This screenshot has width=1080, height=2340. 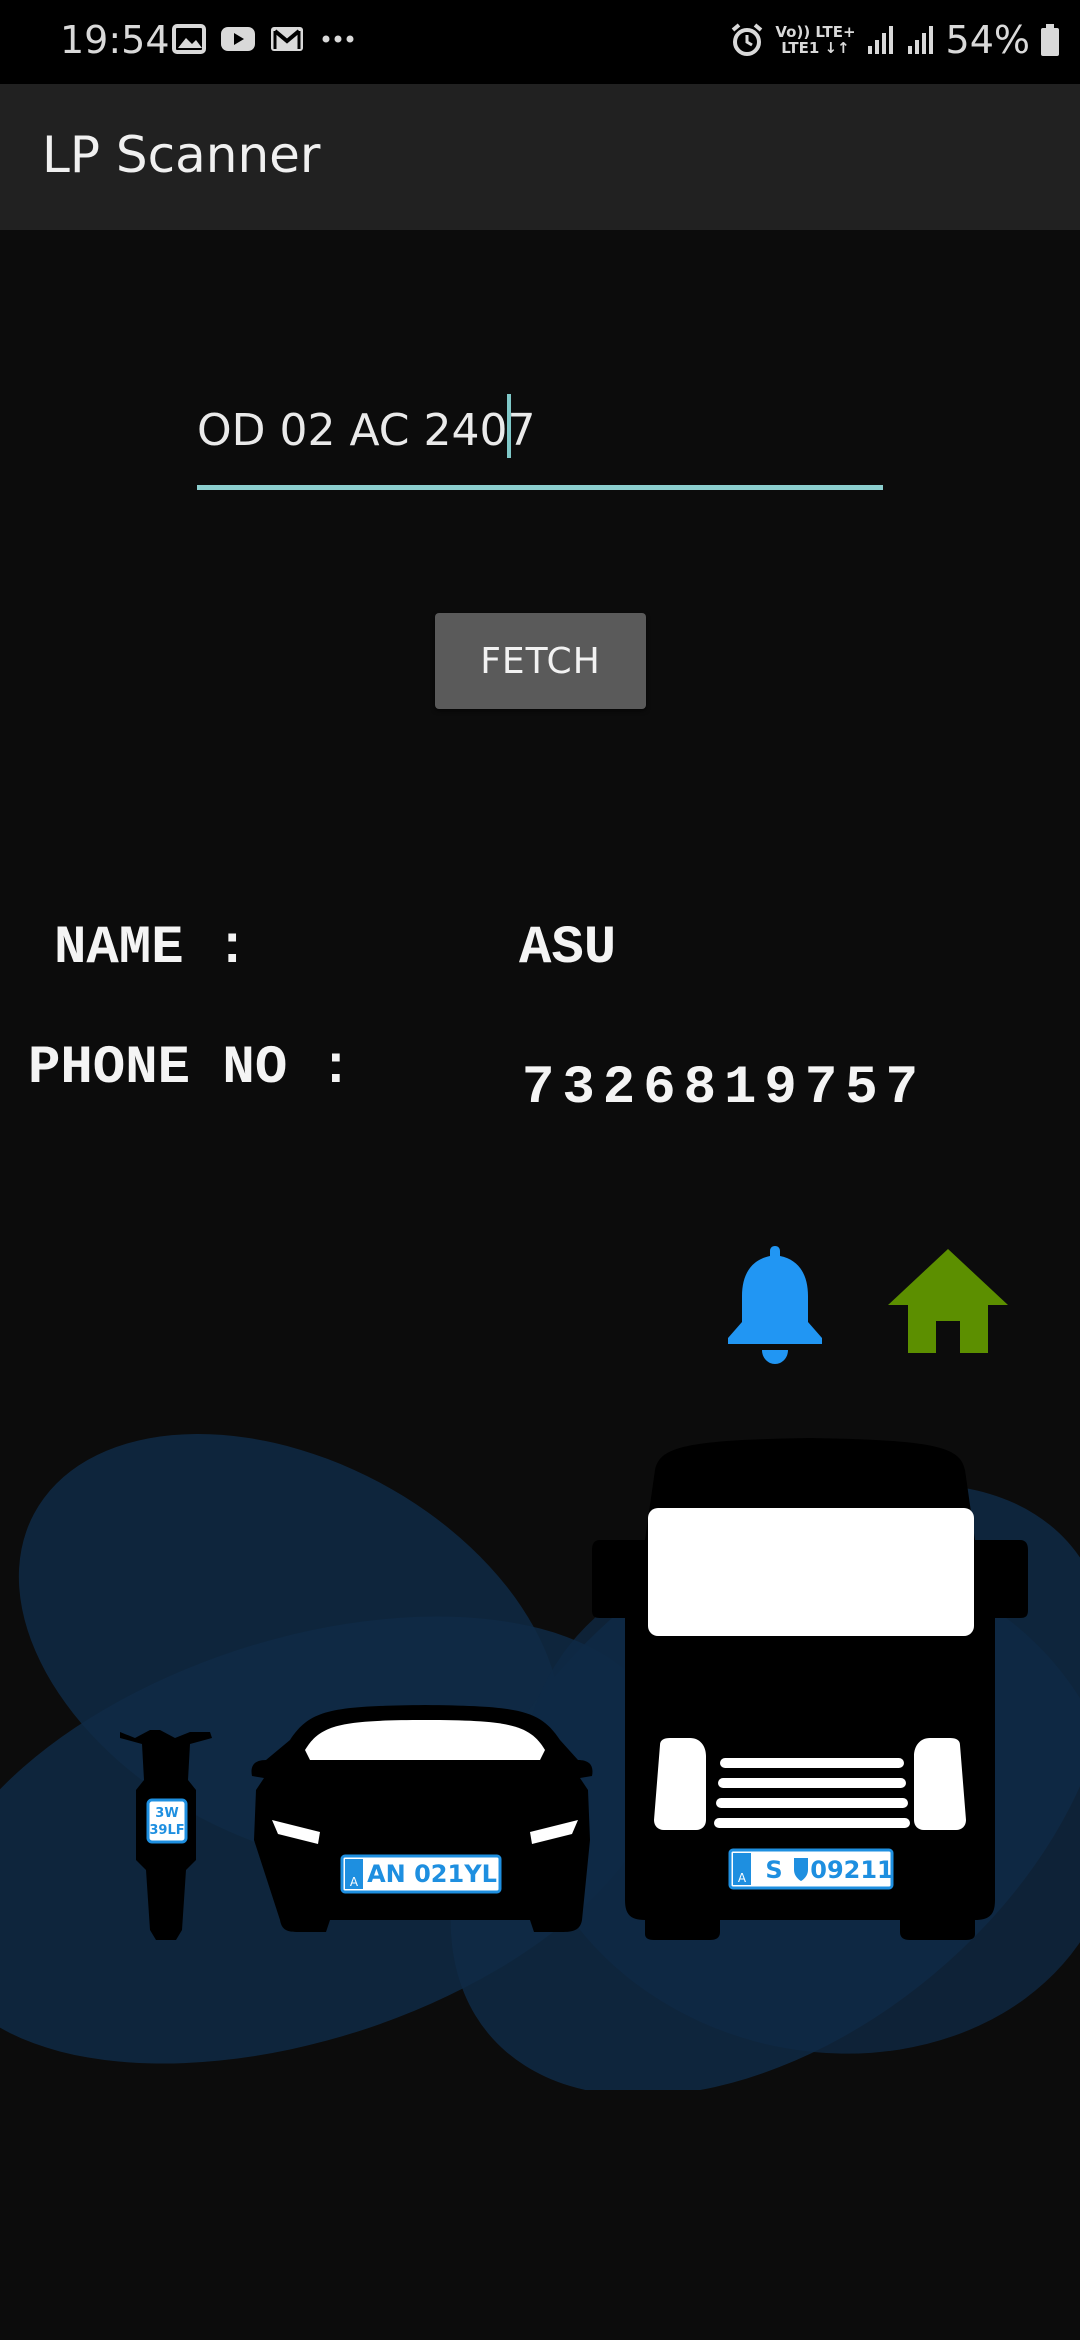 I want to click on app-bar: LP Scanner, so click(x=540, y=157).